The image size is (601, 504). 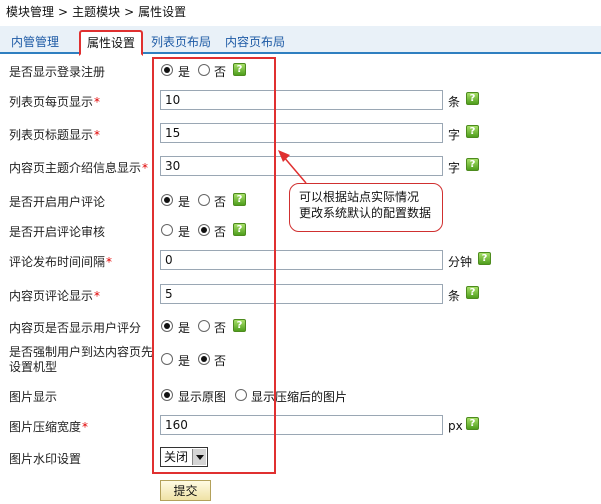 What do you see at coordinates (55, 102) in the screenshot?
I see `label-list-per-page: 列表页每页显示*` at bounding box center [55, 102].